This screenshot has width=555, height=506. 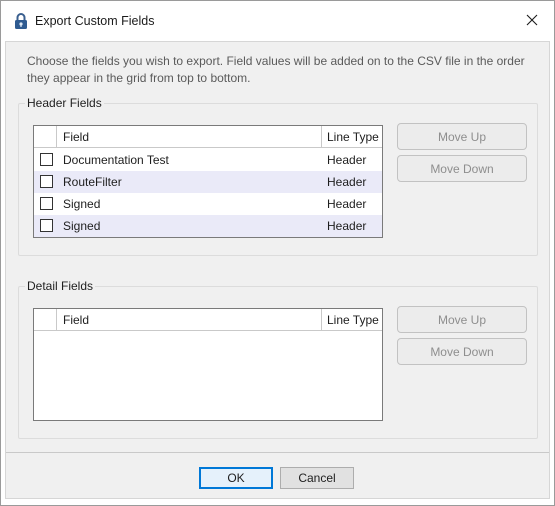 I want to click on ok-button: OK, so click(x=236, y=478).